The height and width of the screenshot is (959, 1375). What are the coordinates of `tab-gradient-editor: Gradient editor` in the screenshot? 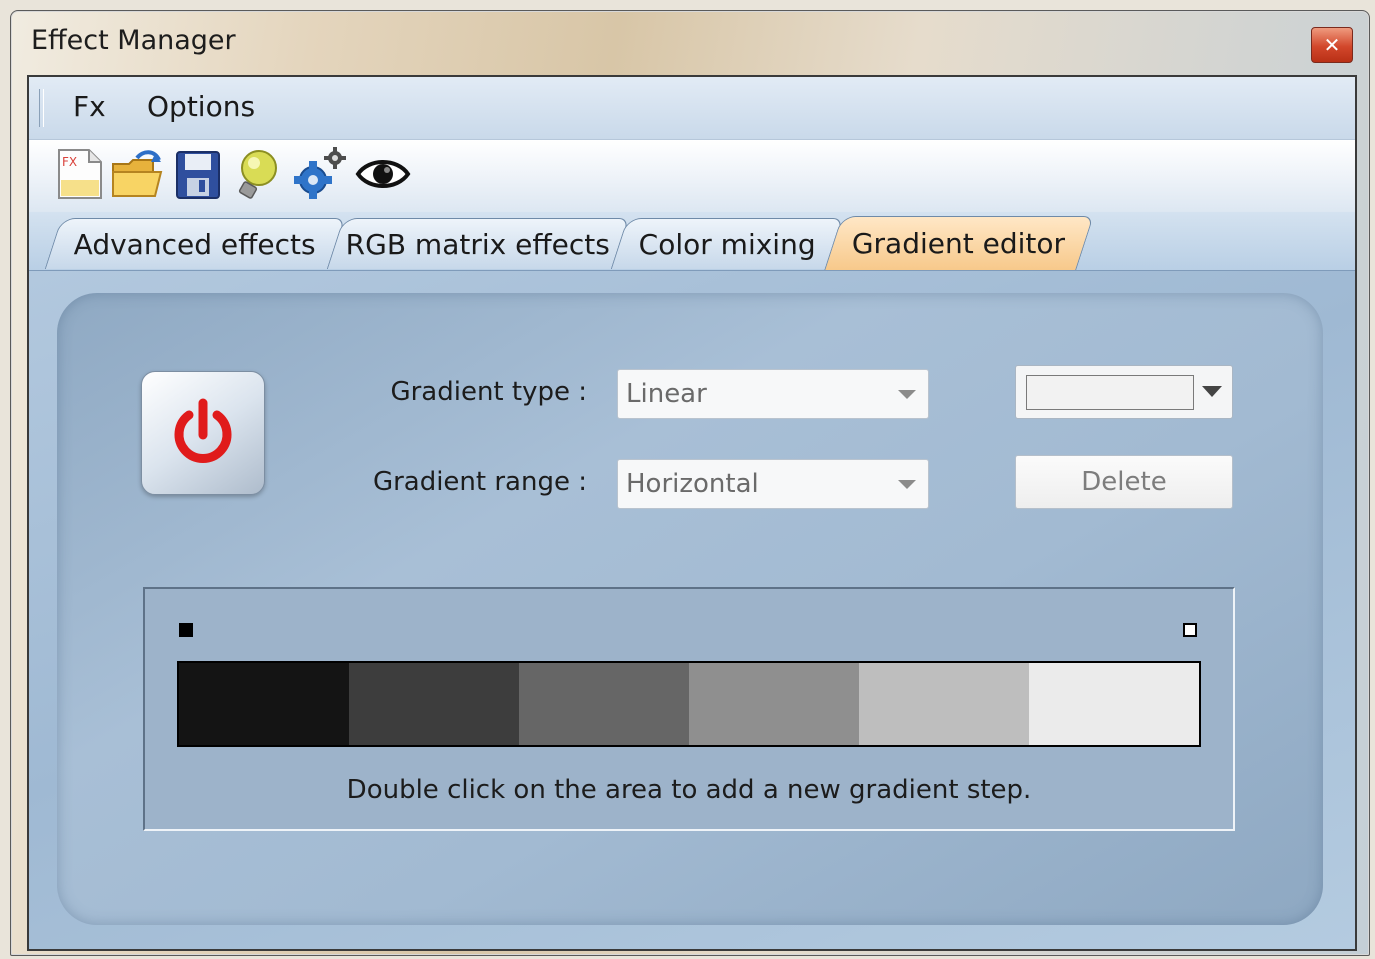 It's located at (959, 243).